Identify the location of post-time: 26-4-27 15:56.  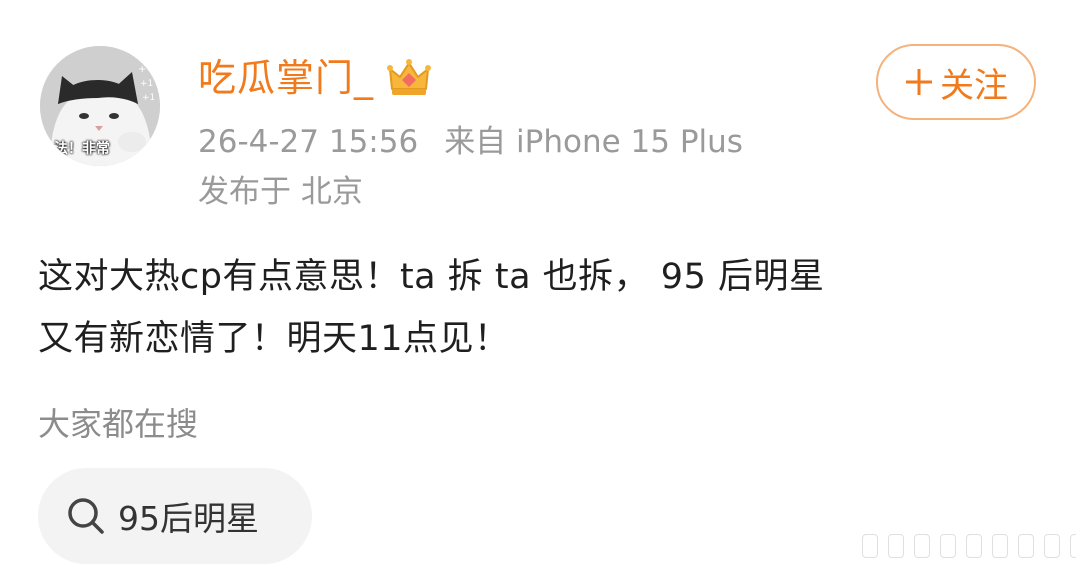
(308, 142).